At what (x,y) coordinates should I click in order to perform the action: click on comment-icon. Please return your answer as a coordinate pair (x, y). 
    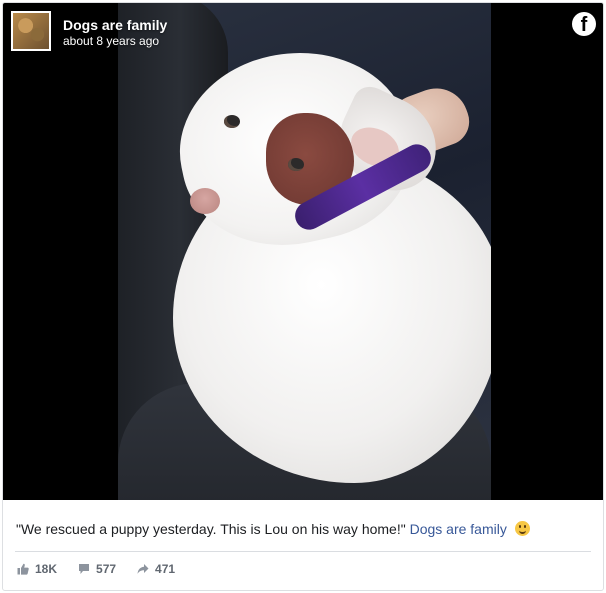
    Looking at the image, I should click on (84, 569).